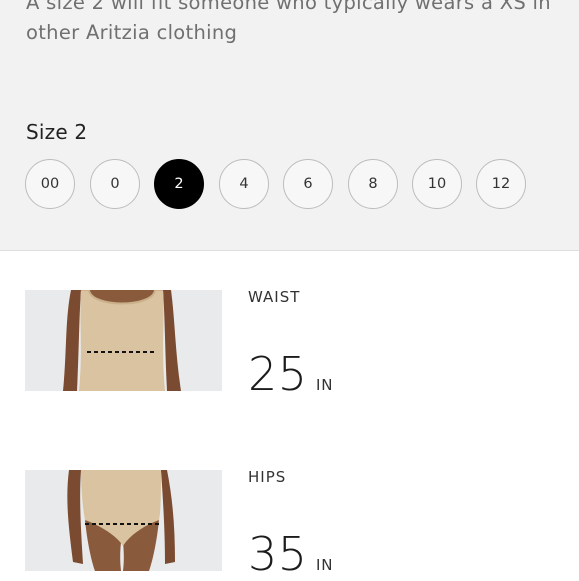  What do you see at coordinates (278, 374) in the screenshot?
I see `waist-value: 25` at bounding box center [278, 374].